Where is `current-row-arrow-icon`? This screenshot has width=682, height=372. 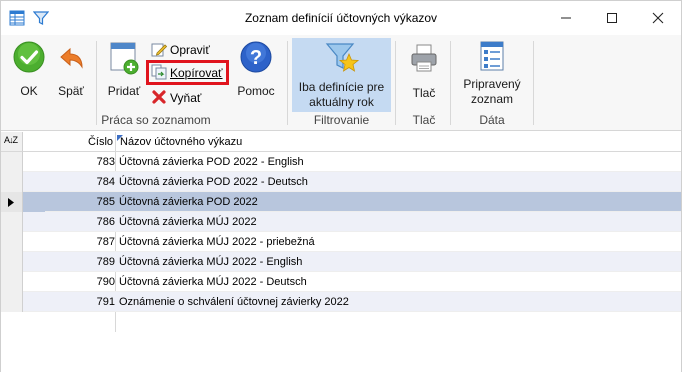 current-row-arrow-icon is located at coordinates (11, 202).